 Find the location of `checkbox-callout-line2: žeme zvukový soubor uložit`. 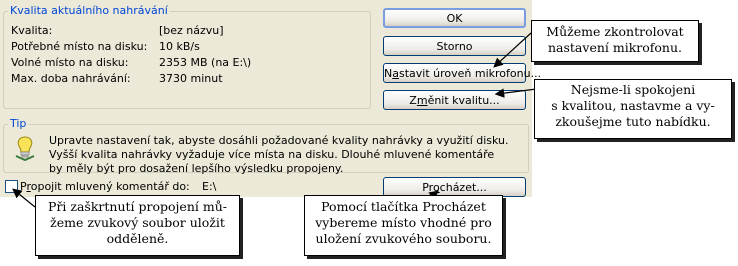

checkbox-callout-line2: žeme zvukový soubor uložit is located at coordinates (137, 222).